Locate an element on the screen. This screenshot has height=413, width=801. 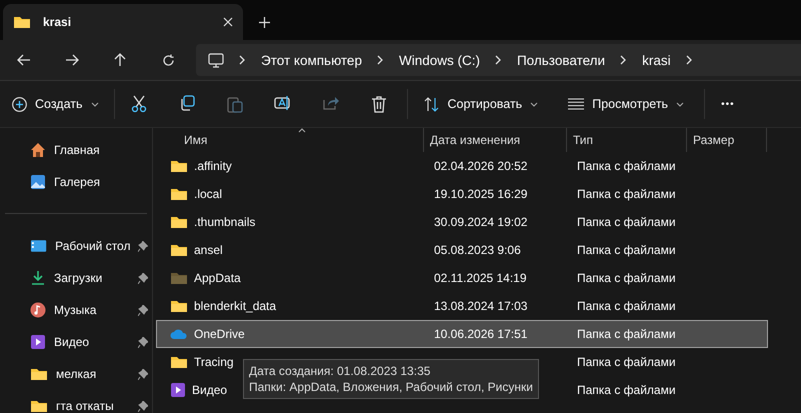
file-name: .local is located at coordinates (208, 194).